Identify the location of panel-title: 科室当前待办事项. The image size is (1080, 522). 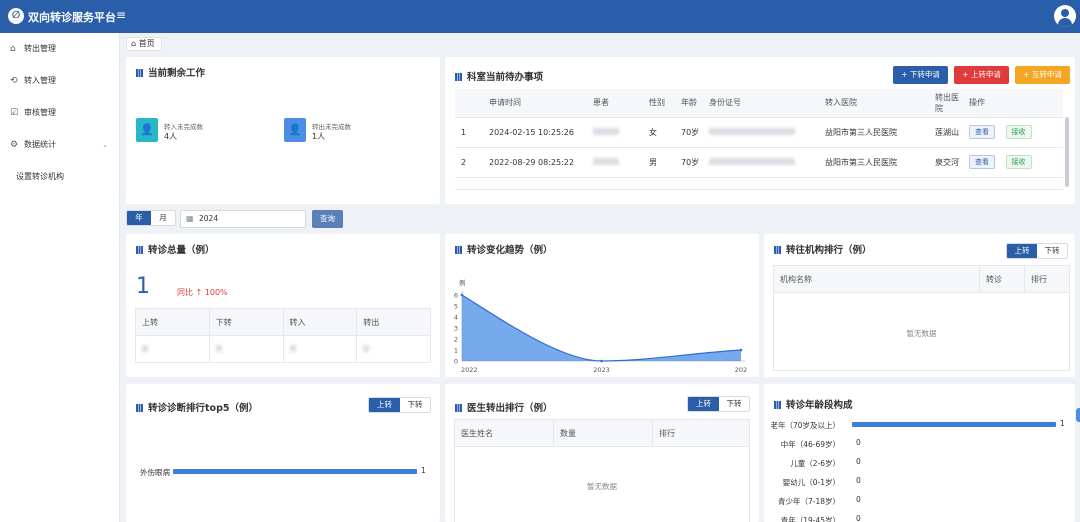
(505, 77).